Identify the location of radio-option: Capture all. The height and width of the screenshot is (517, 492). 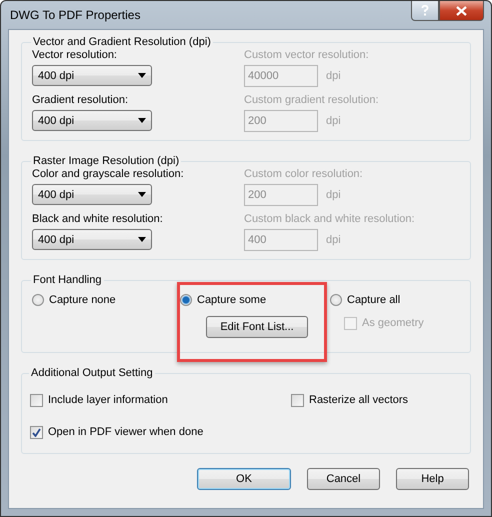
(365, 300).